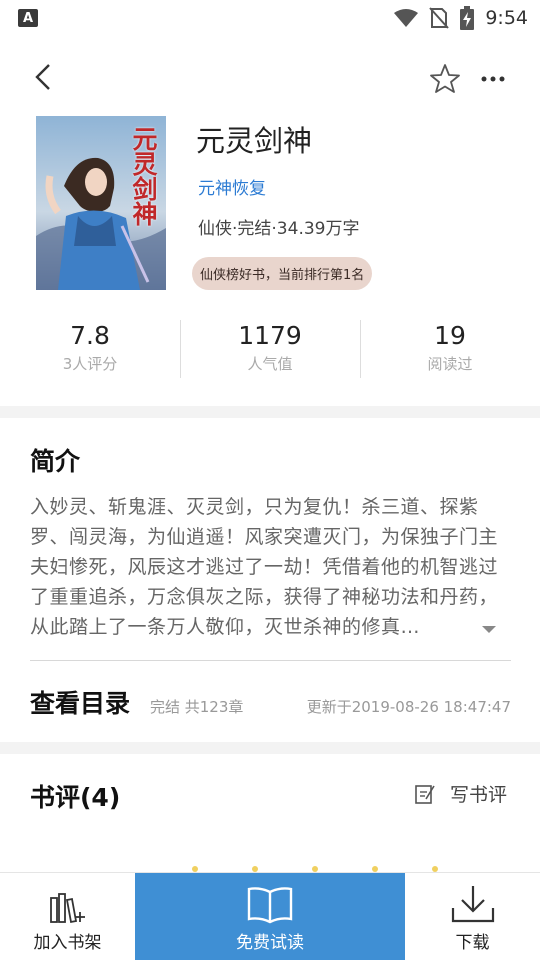 This screenshot has height=960, width=540. What do you see at coordinates (489, 629) in the screenshot?
I see `expand-intro-icon` at bounding box center [489, 629].